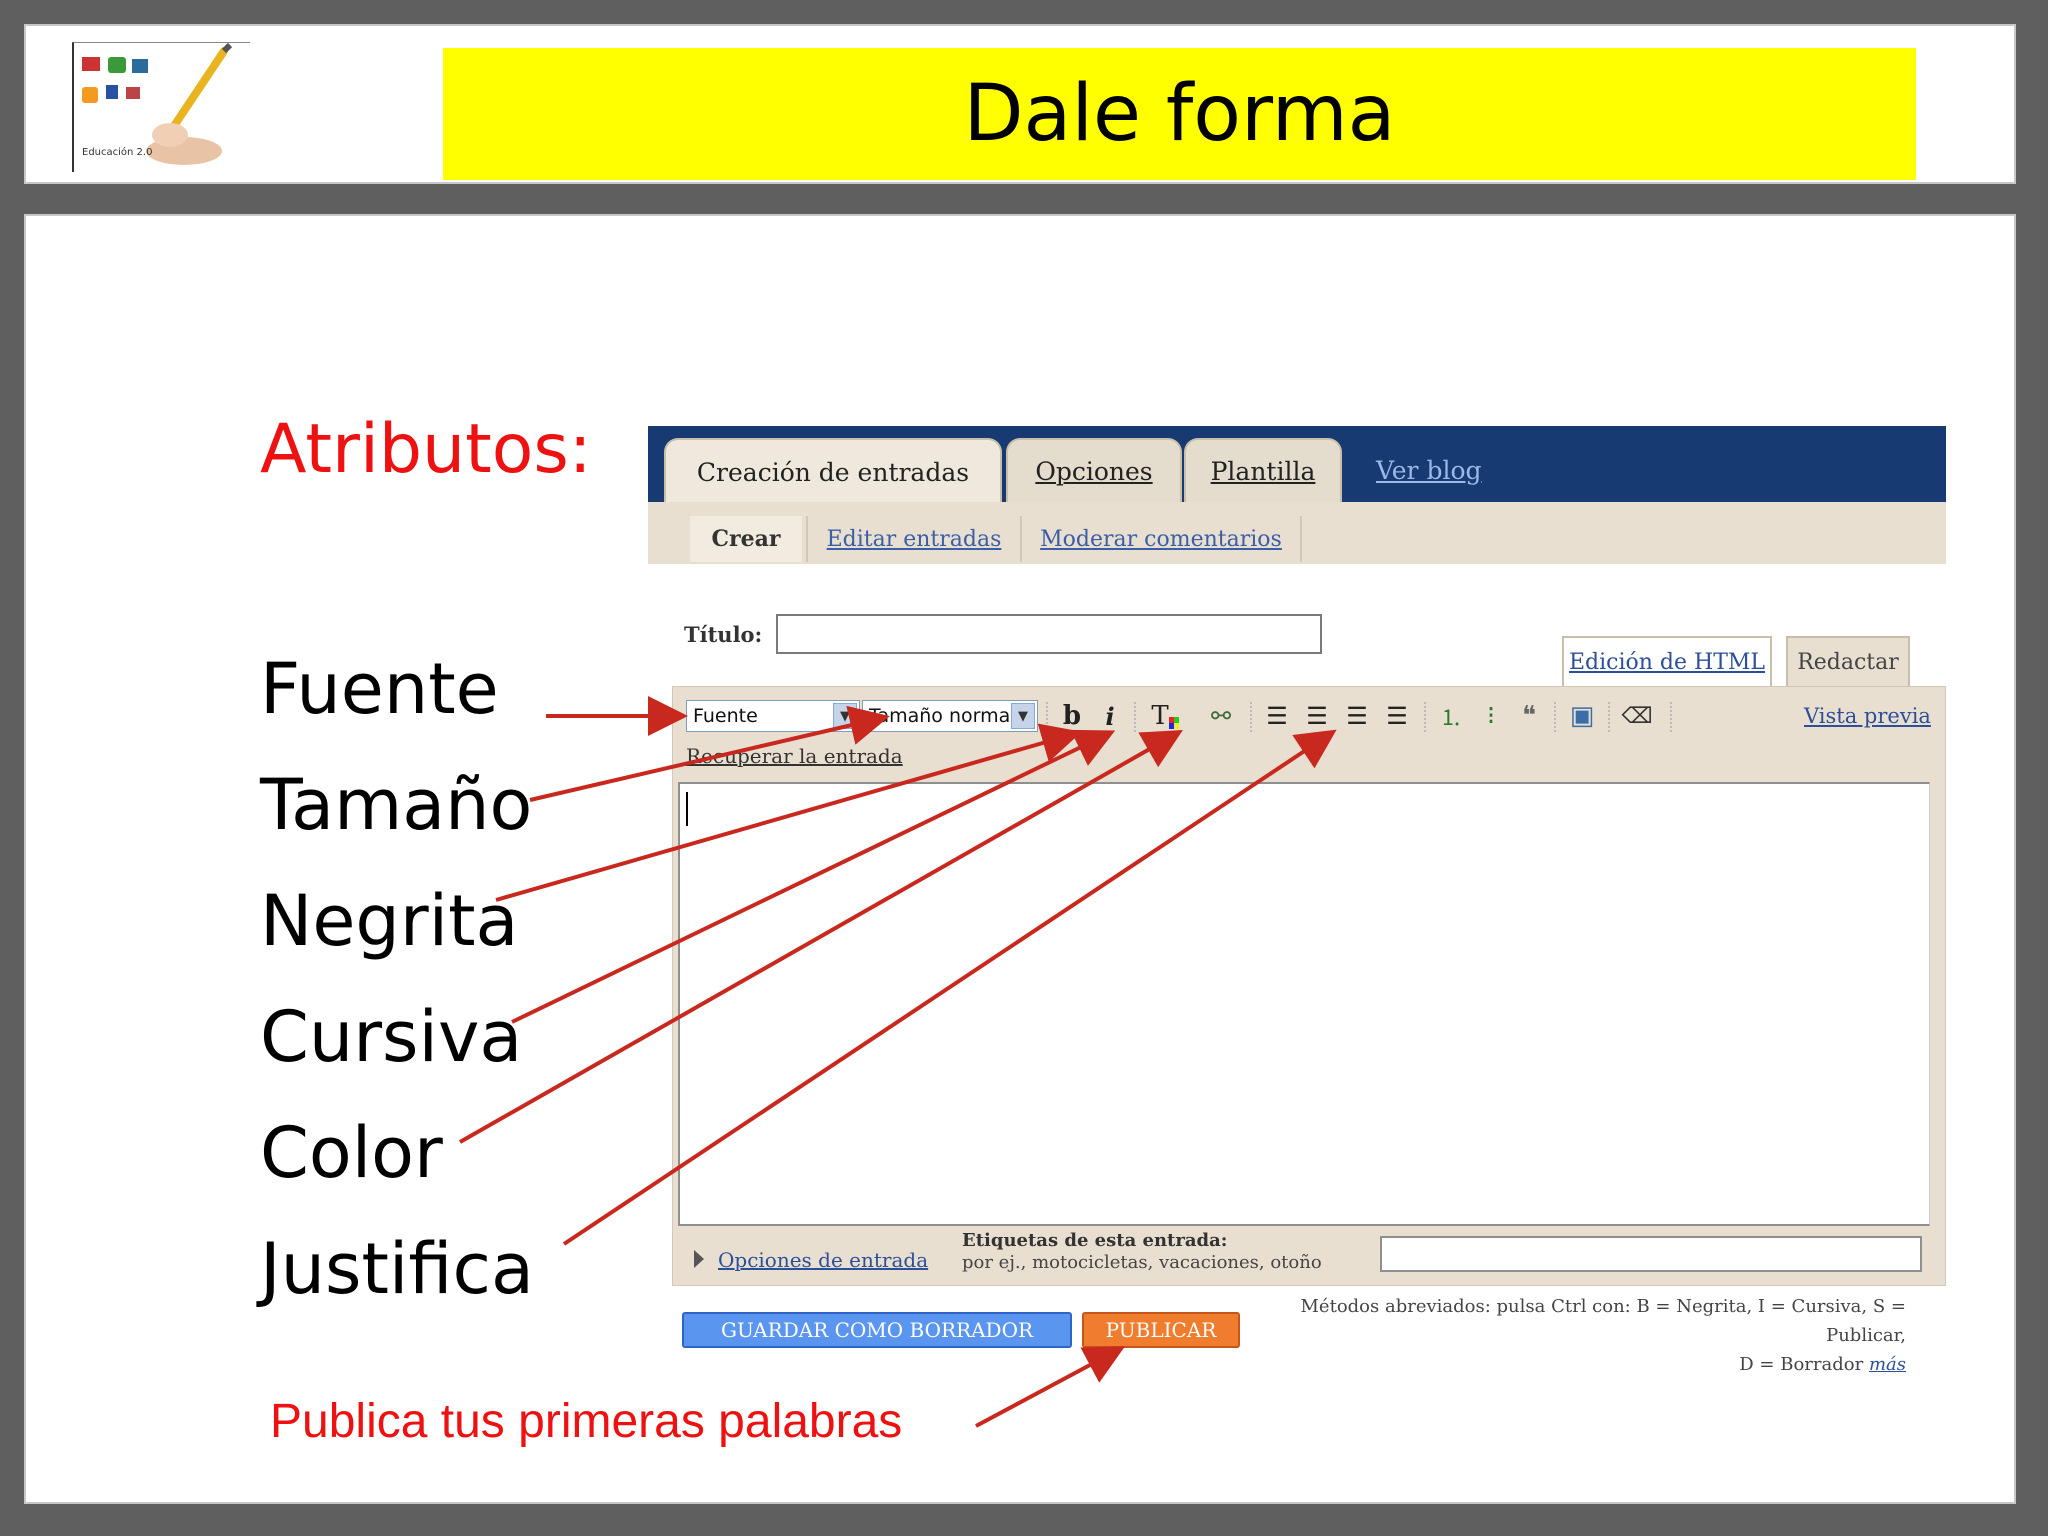  What do you see at coordinates (117, 152) in the screenshot?
I see `svg-text: Educación 2.0` at bounding box center [117, 152].